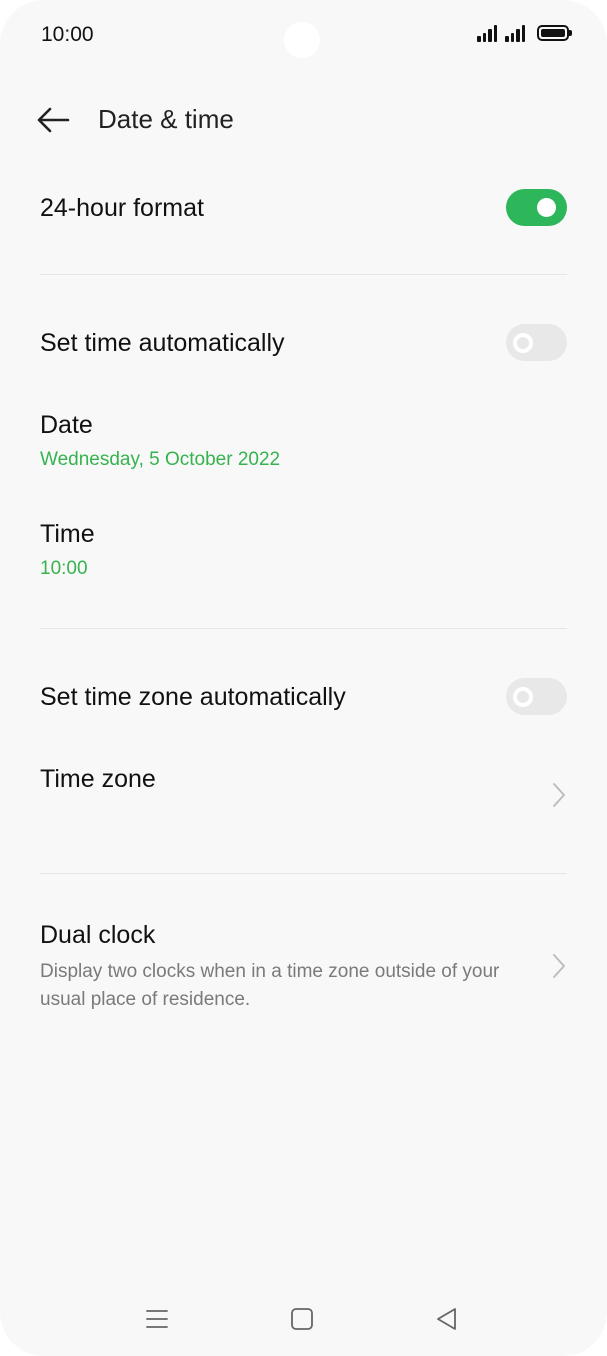 Image resolution: width=607 pixels, height=1356 pixels. I want to click on page-title: Date & time, so click(166, 119).